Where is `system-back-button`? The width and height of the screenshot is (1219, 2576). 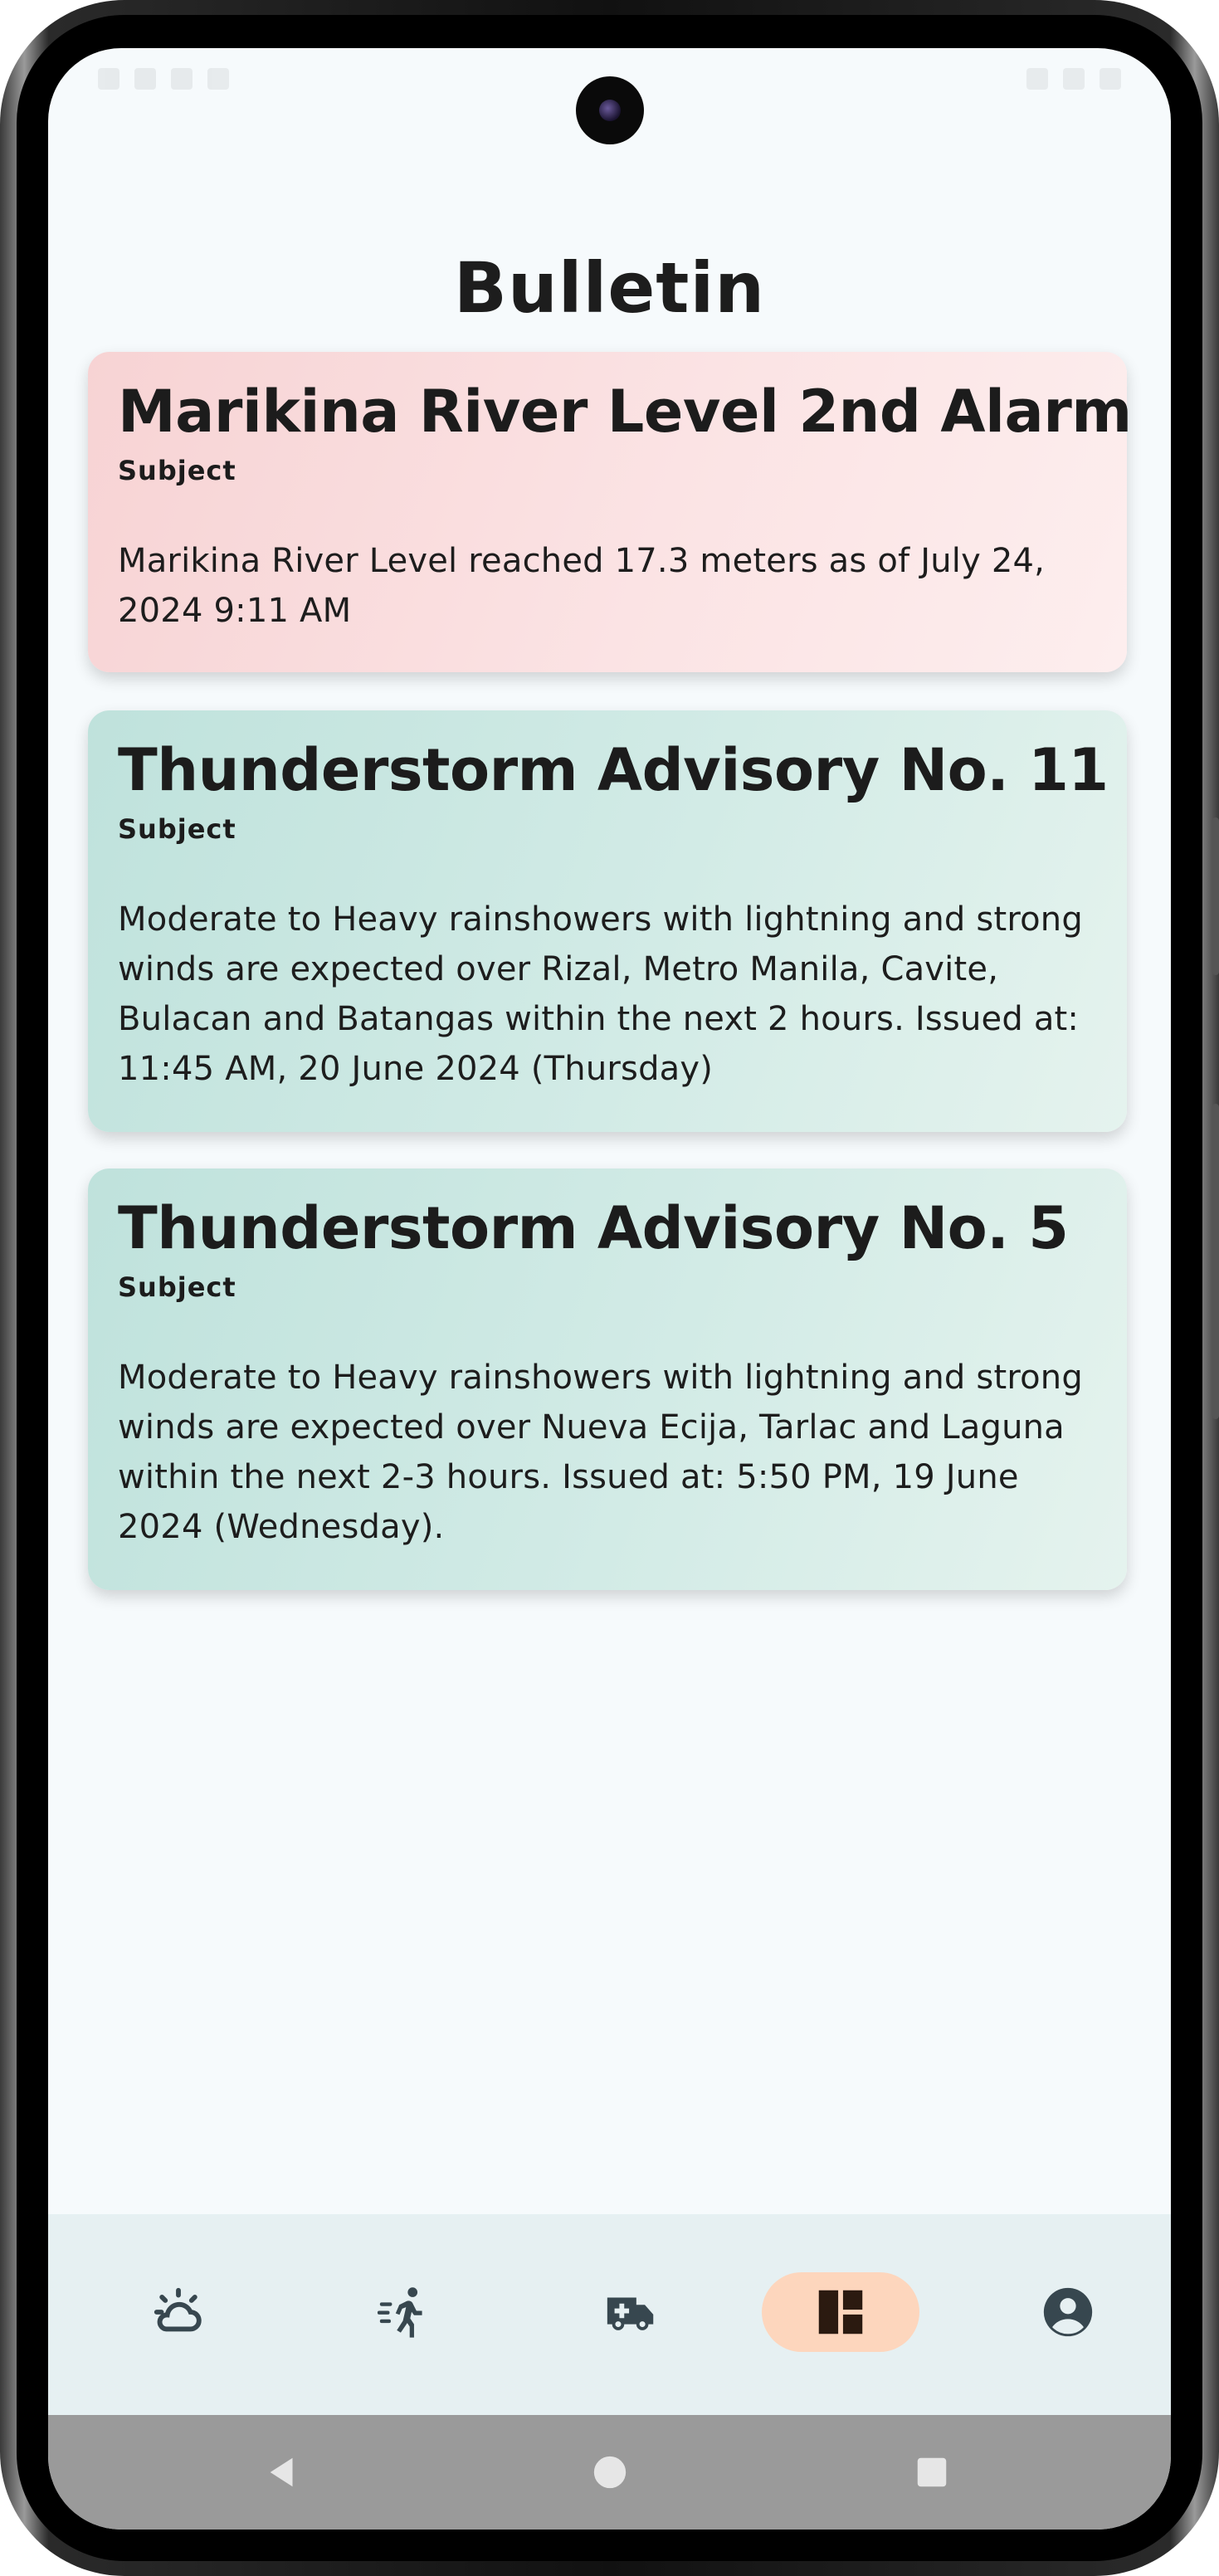 system-back-button is located at coordinates (283, 2472).